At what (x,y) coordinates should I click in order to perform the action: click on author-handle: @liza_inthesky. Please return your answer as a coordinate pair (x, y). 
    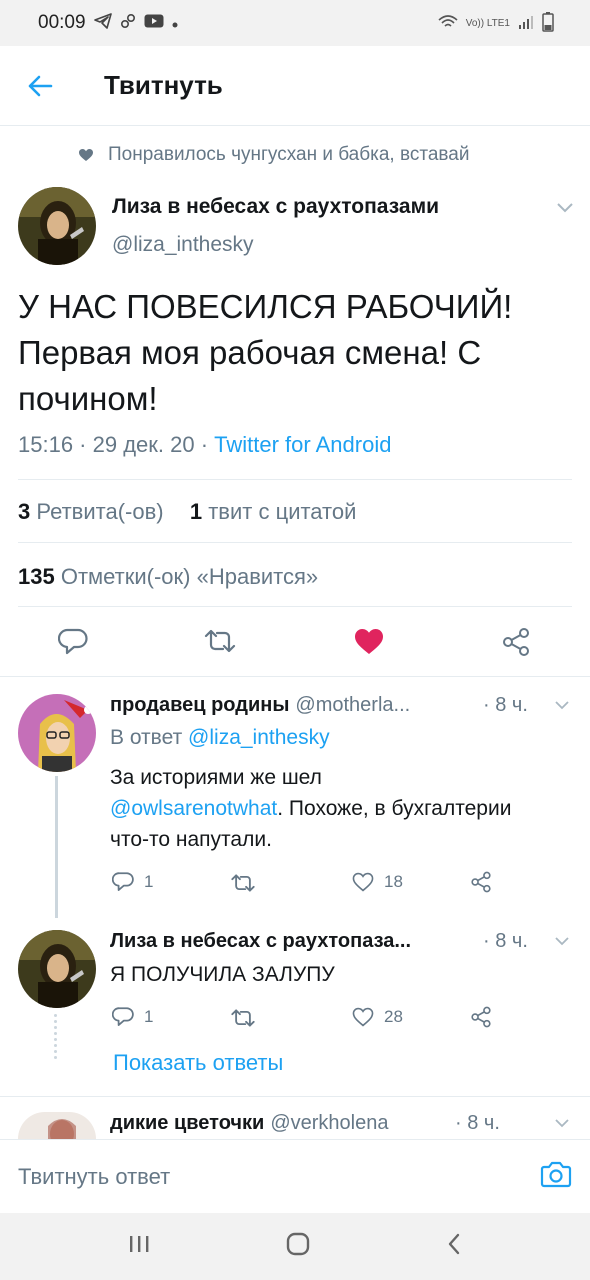
    Looking at the image, I should click on (183, 245).